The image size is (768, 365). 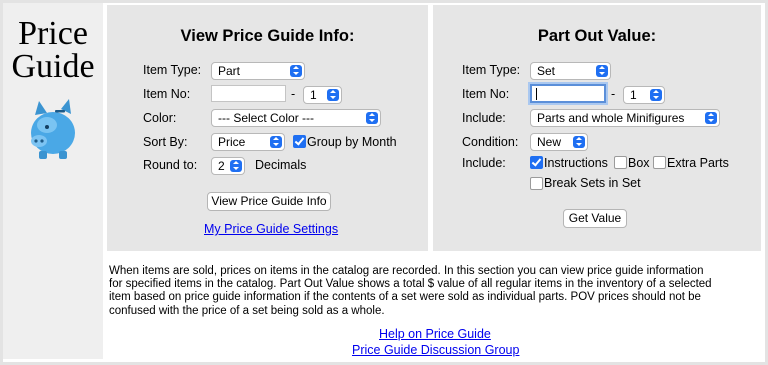 What do you see at coordinates (267, 36) in the screenshot?
I see `price-guide-heading: View Price Guide Info:` at bounding box center [267, 36].